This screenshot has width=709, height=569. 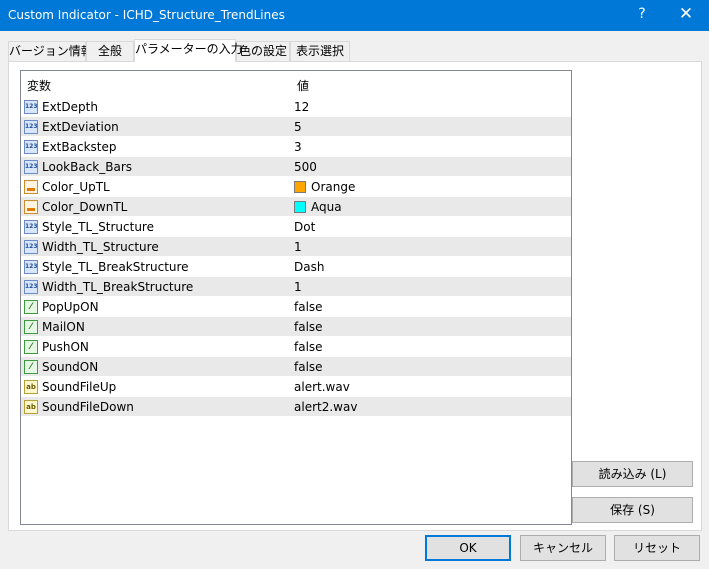 I want to click on parameter-value: 500, so click(x=305, y=167).